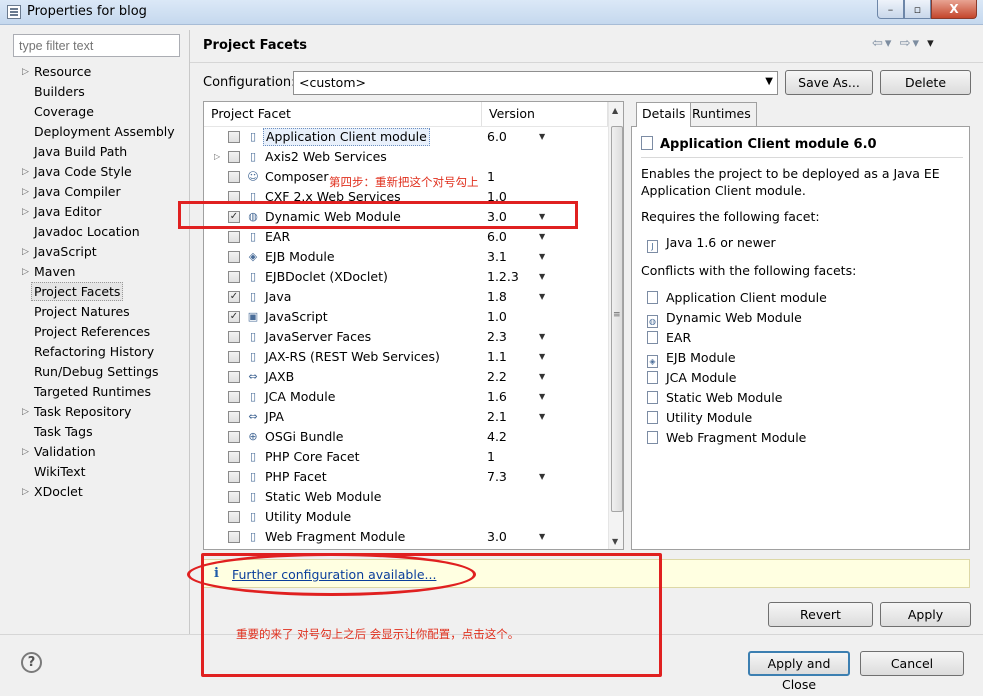 The width and height of the screenshot is (983, 696). Describe the element at coordinates (97, 312) in the screenshot. I see `nav-item-project-natures: Project Natures` at that location.